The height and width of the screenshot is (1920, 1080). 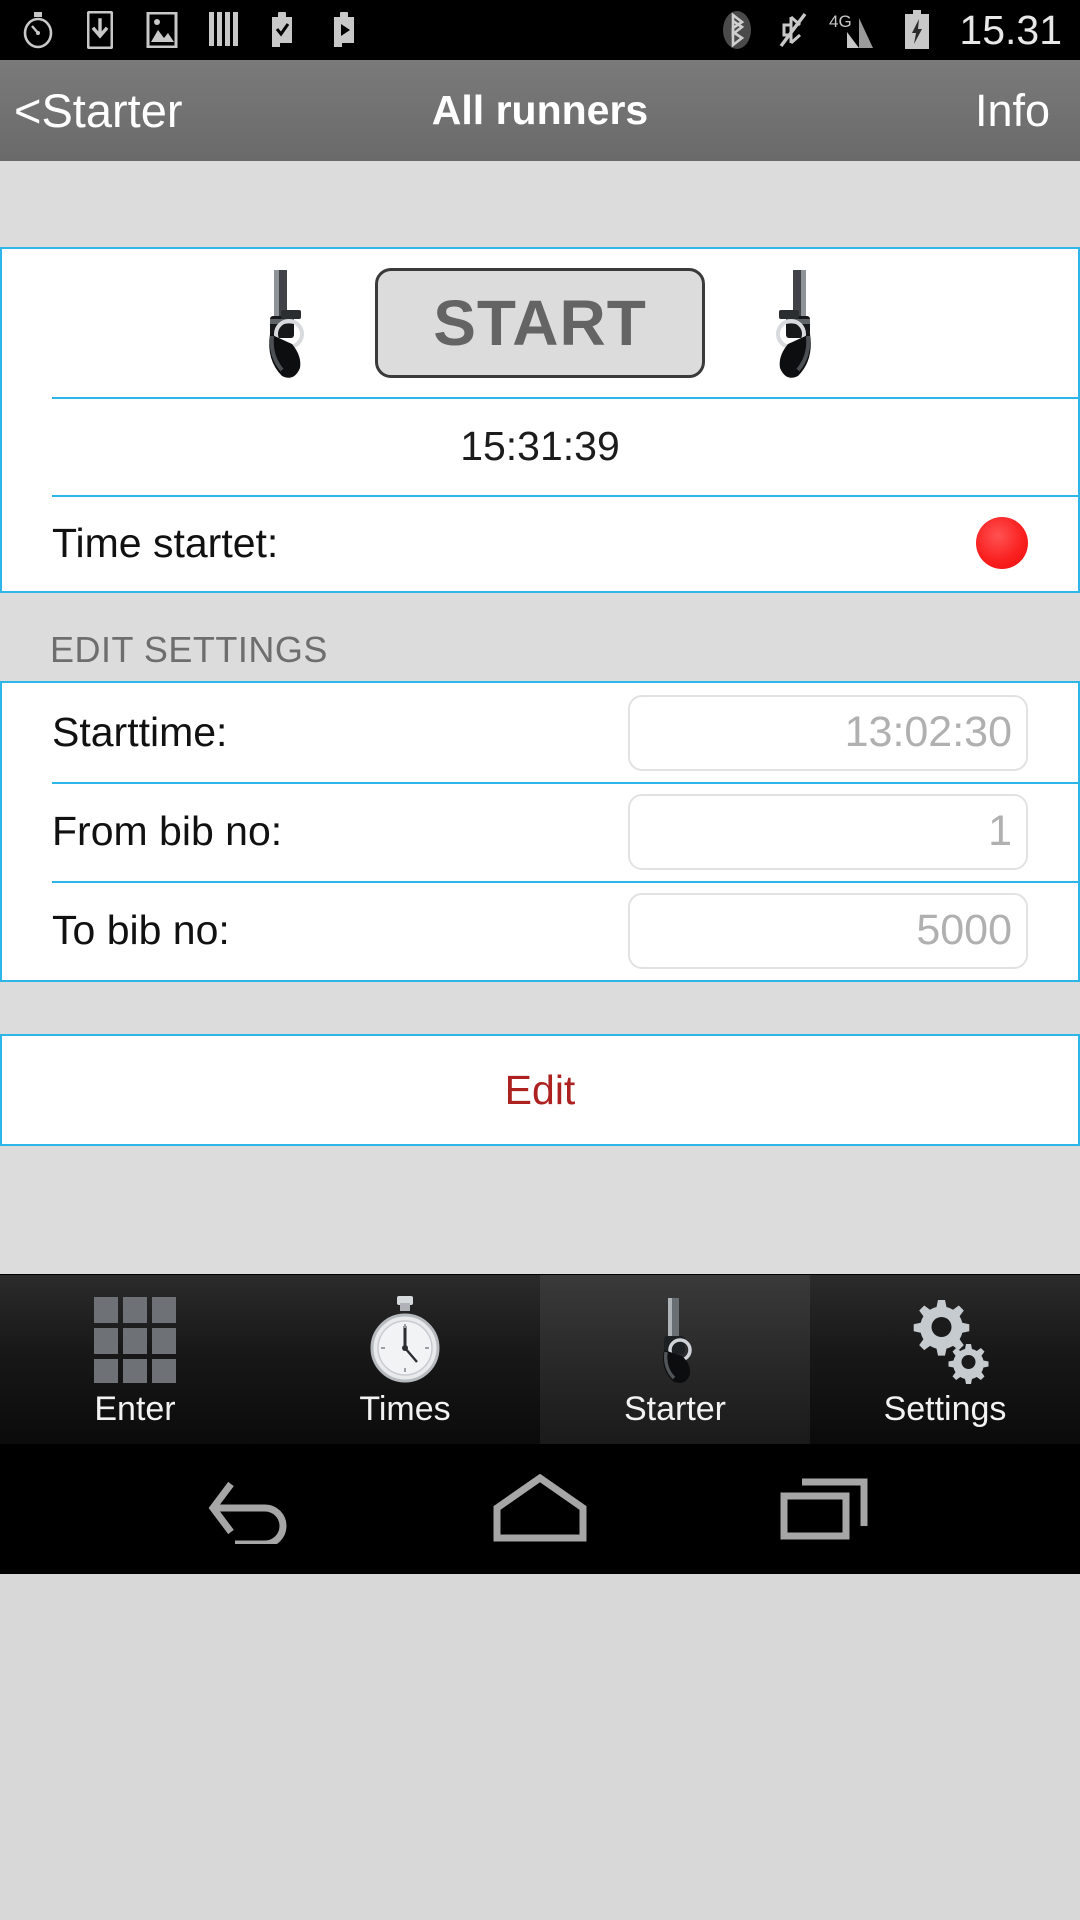 I want to click on status-bar-left-icons, so click(x=193, y=30).